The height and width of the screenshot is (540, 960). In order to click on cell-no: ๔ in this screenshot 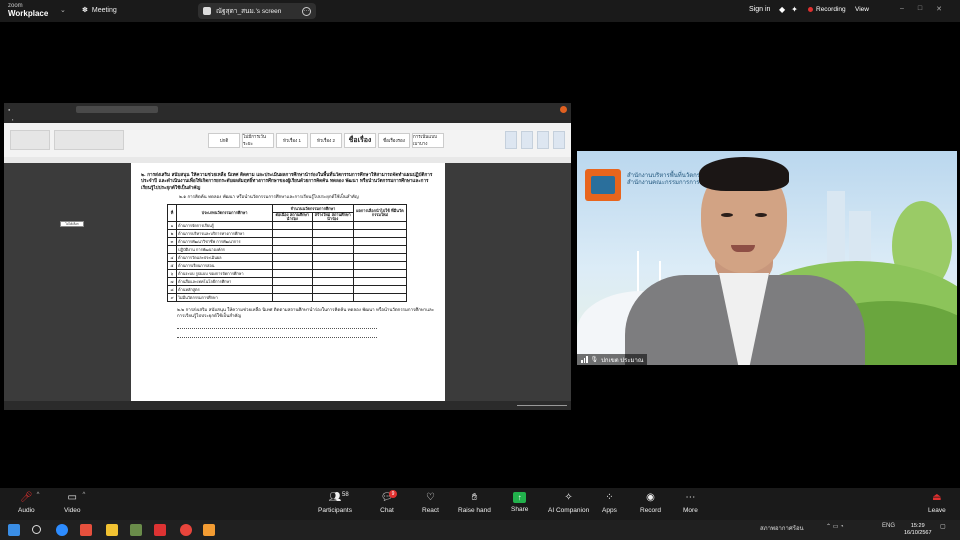, I will do `click(172, 258)`.